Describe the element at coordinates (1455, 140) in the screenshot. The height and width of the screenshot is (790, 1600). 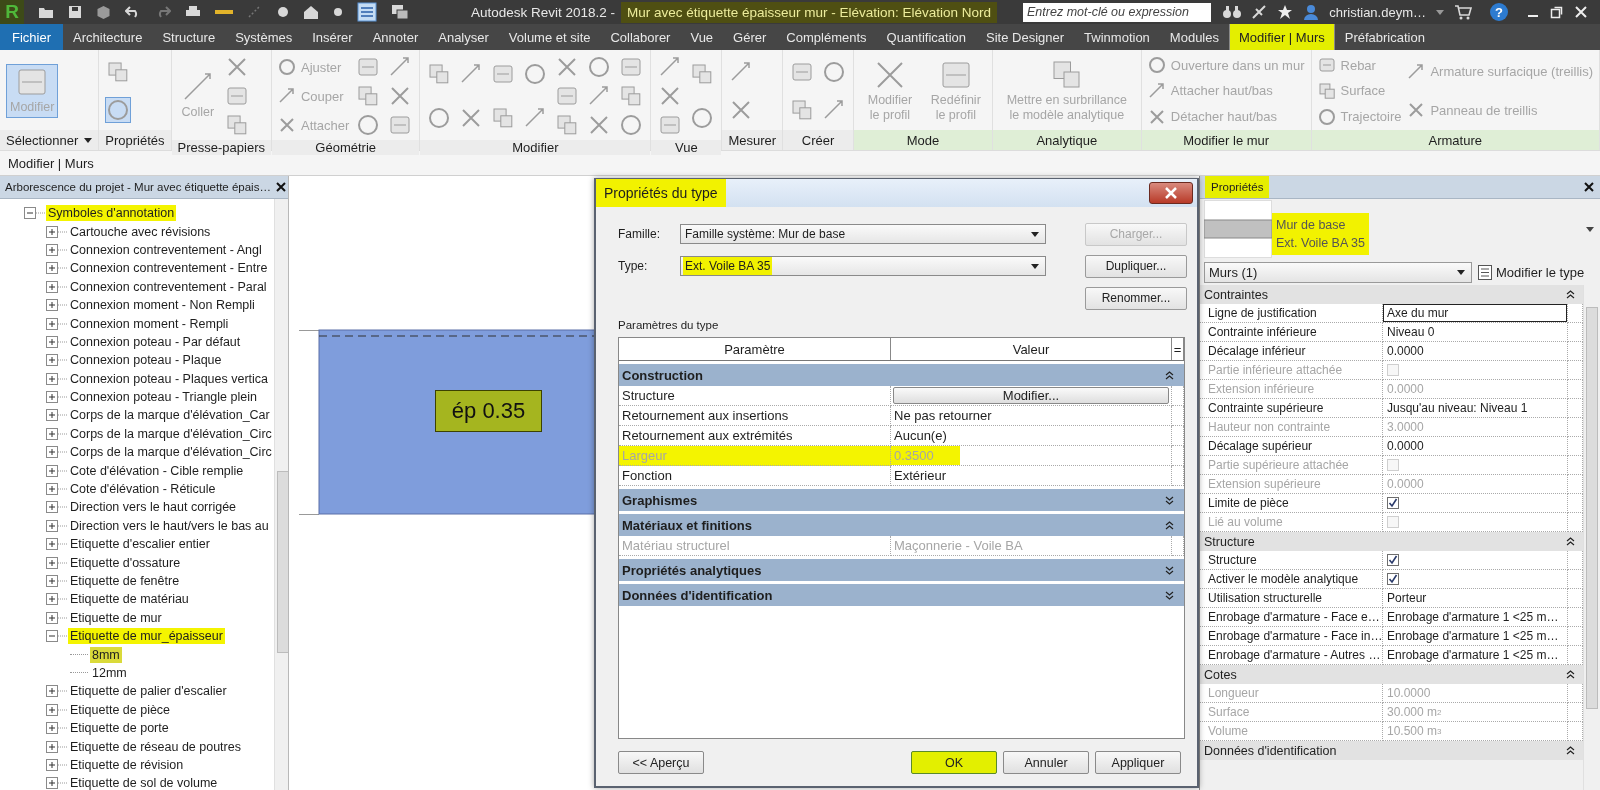
I see `panel-label: Armature` at that location.